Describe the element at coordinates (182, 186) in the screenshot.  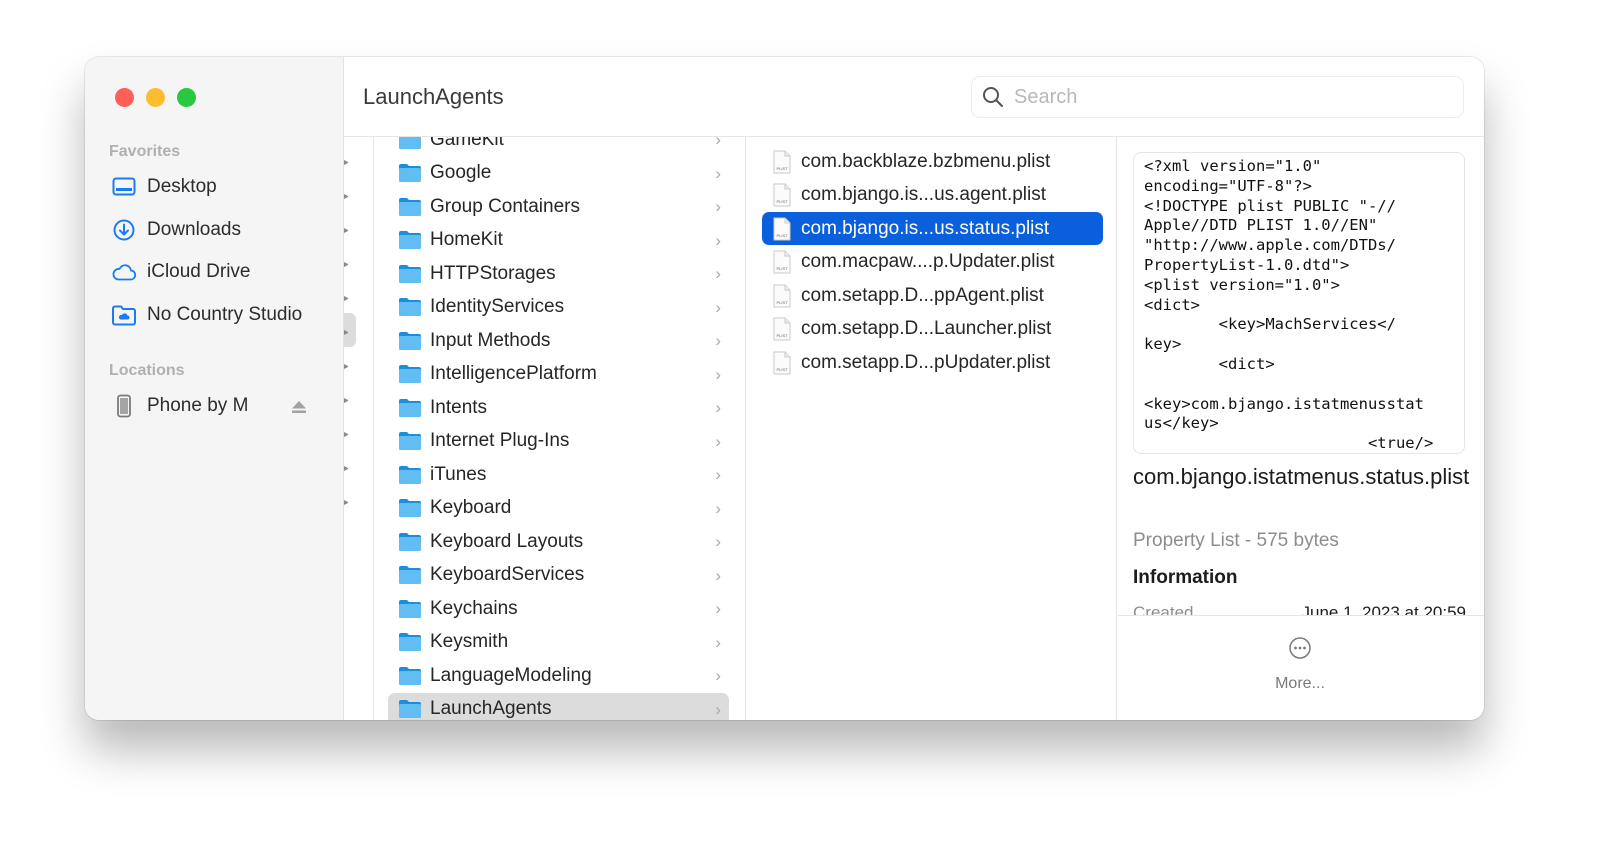
I see `sidebar-item-label: Desktop` at that location.